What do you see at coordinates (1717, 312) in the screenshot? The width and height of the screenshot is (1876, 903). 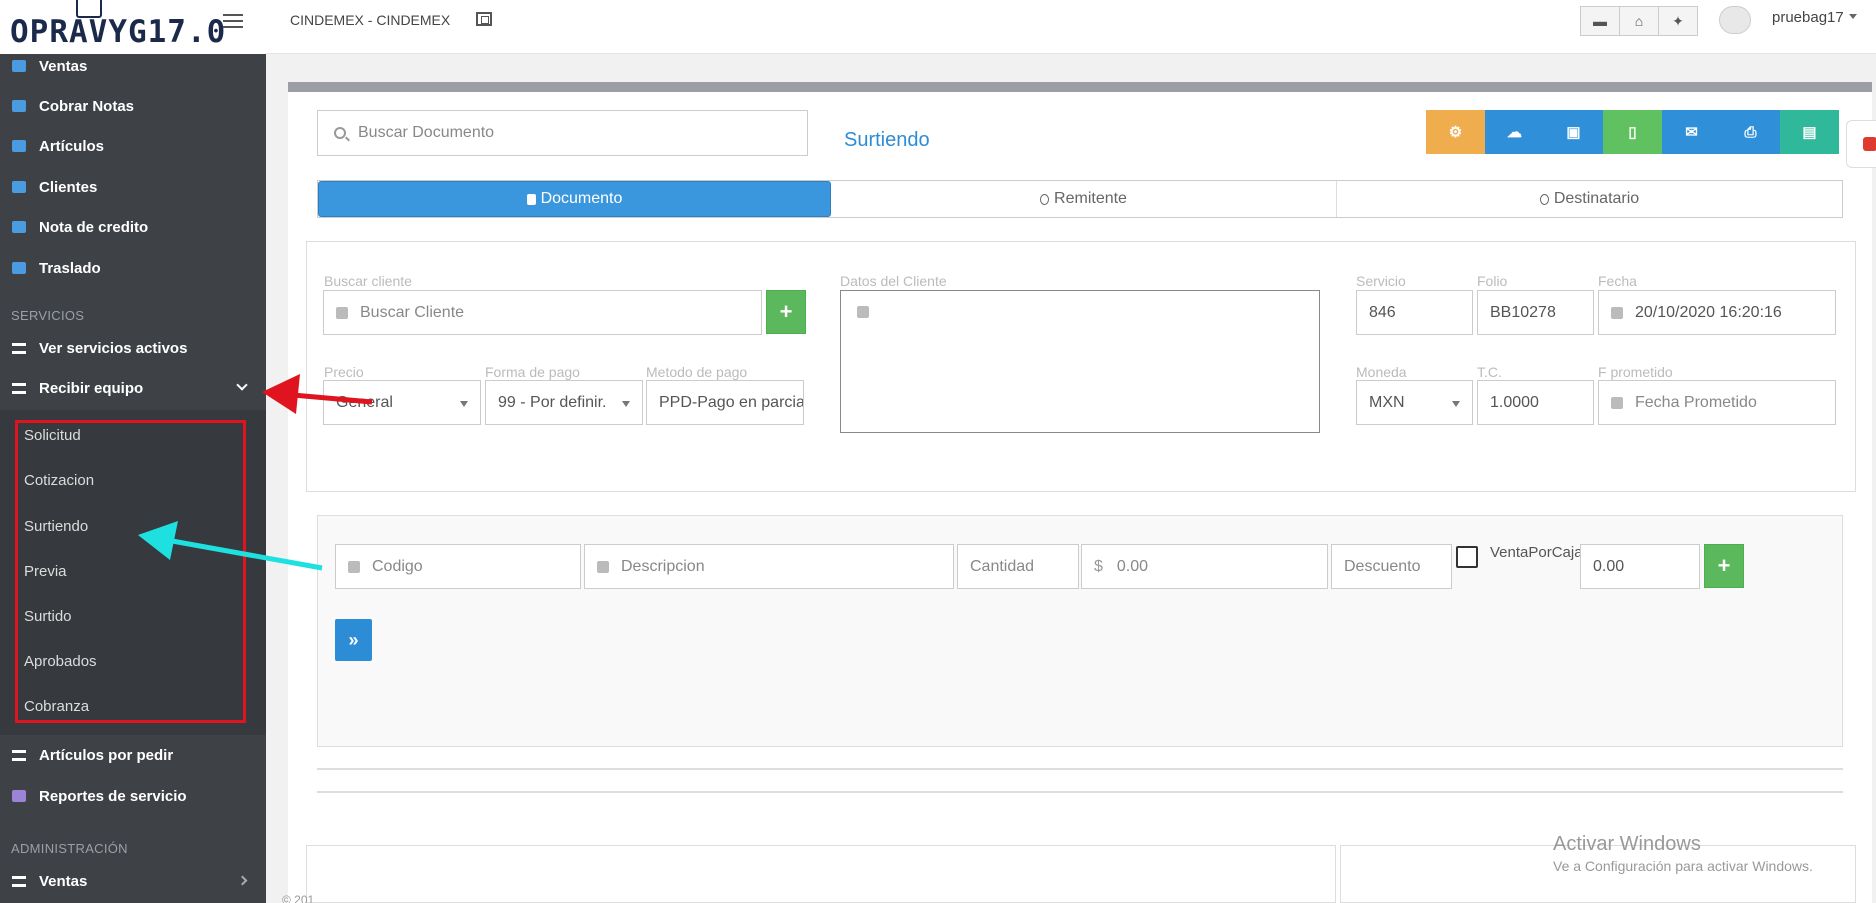 I see `fecha-field: 20/10/2020 16:20:16` at bounding box center [1717, 312].